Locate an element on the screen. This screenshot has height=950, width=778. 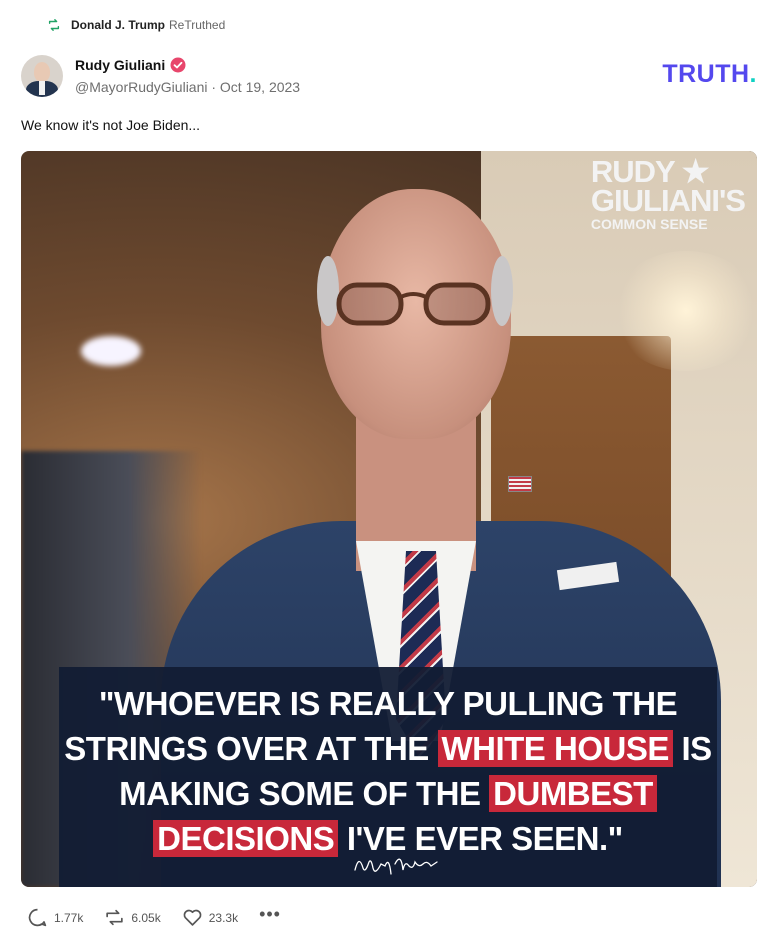
retruth-user: Donald J. Trump is located at coordinates (118, 25).